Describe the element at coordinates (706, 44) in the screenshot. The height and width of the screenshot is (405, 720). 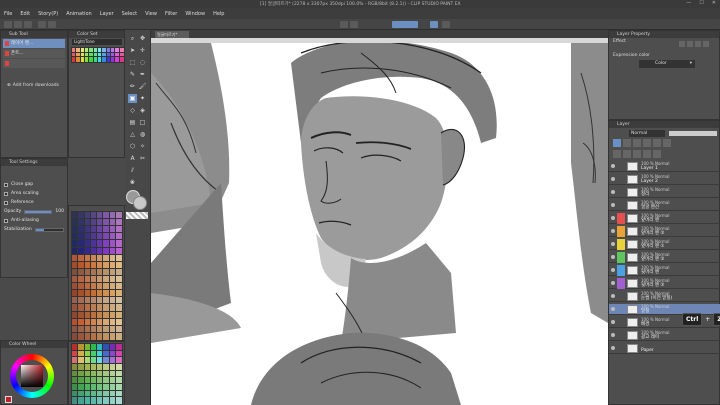
I see `layer-color-icon` at that location.